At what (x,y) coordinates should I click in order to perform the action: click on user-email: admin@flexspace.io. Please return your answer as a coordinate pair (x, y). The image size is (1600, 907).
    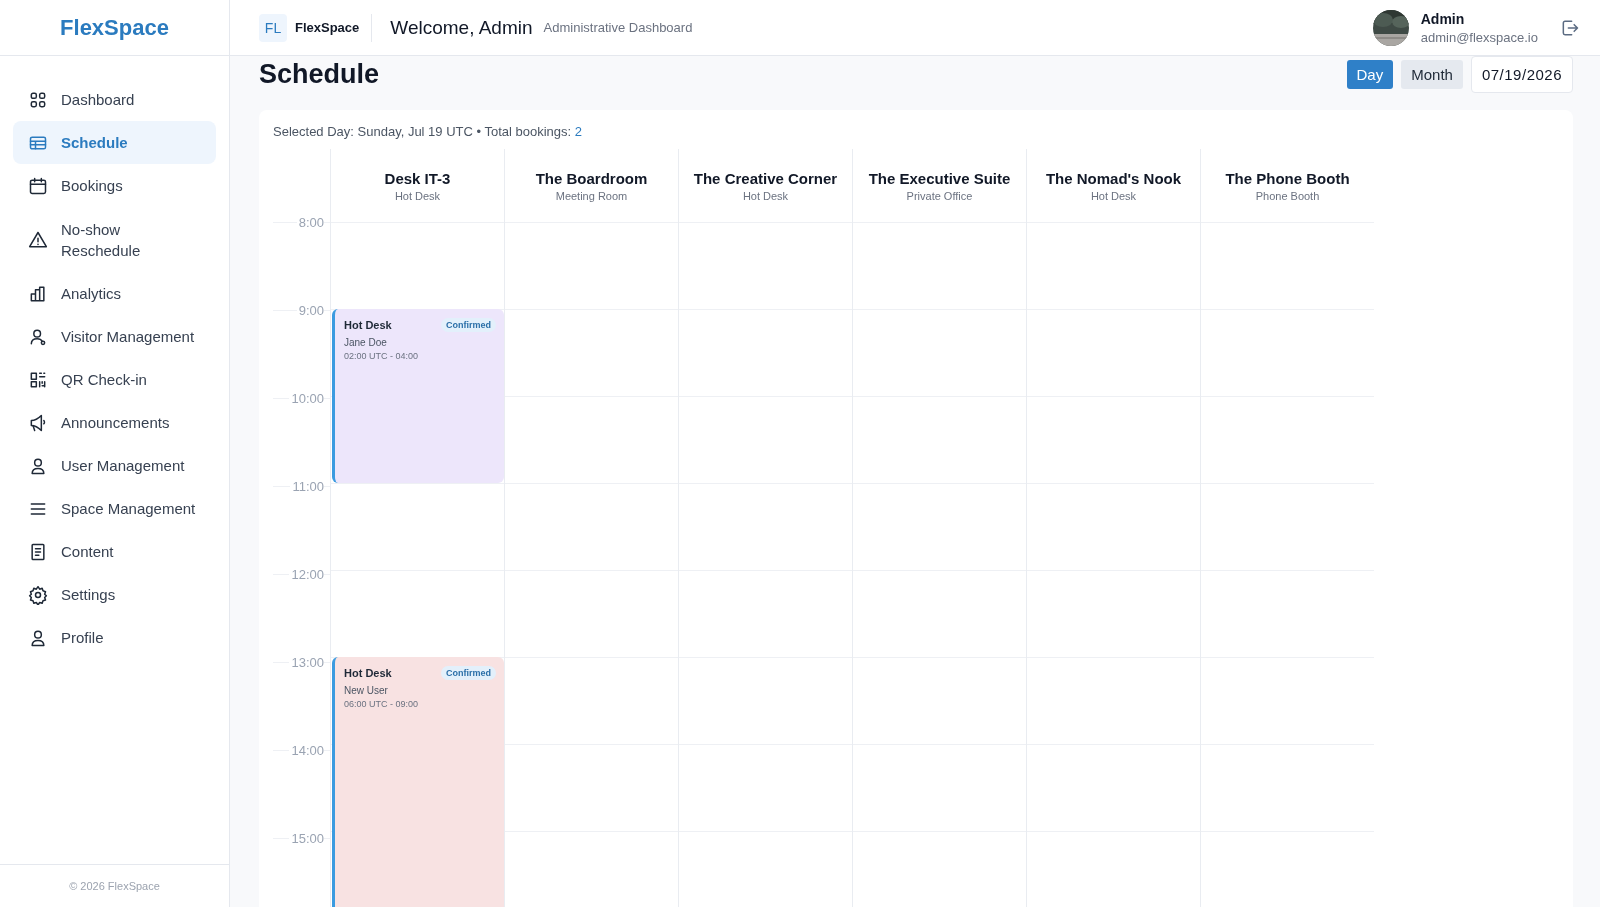
    Looking at the image, I should click on (1479, 37).